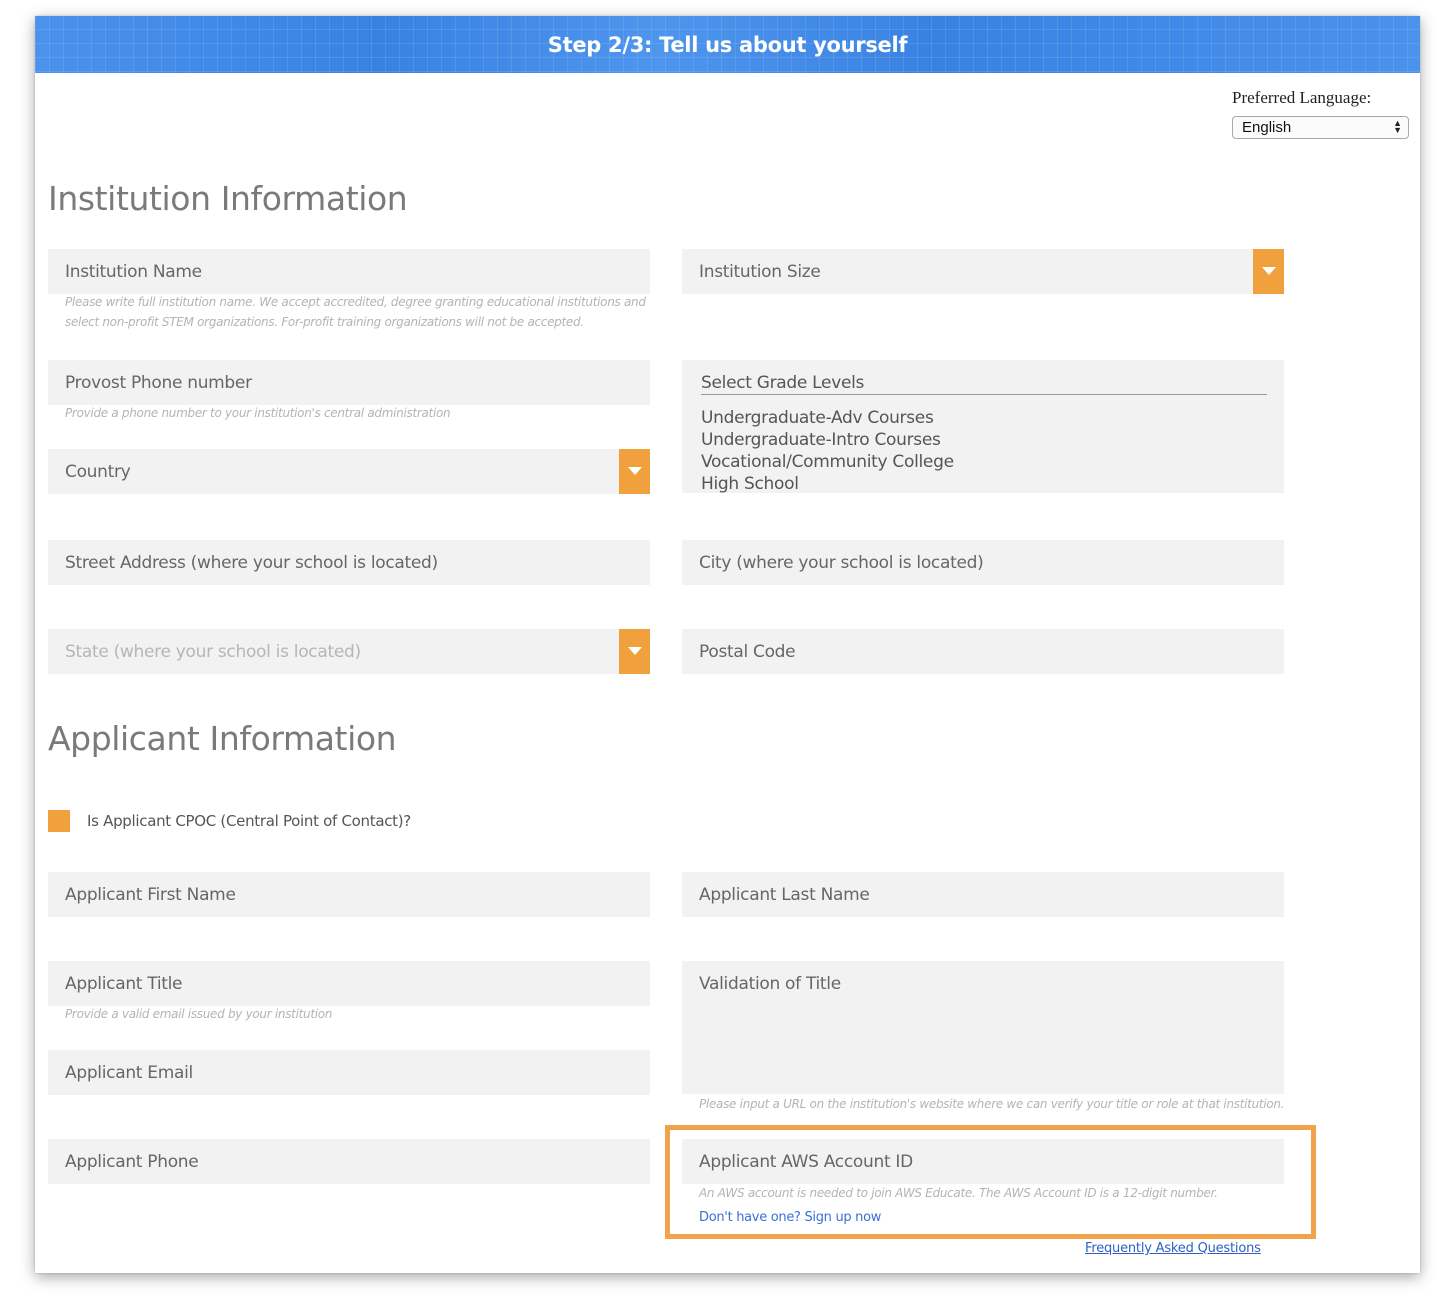  I want to click on applicant-email-field: Applicant Email, so click(349, 1072).